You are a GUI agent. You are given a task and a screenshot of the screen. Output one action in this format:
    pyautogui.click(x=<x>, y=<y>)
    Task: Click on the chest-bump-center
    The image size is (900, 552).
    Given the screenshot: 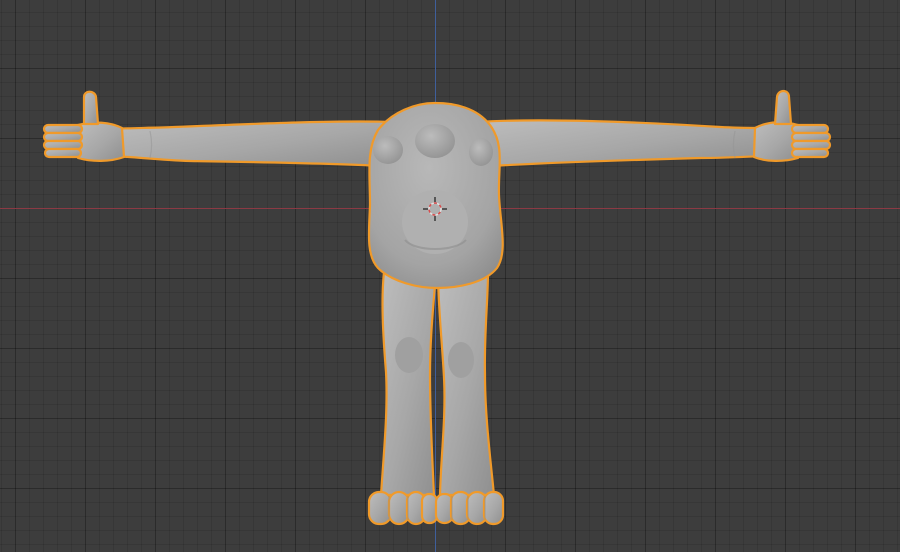 What is the action you would take?
    pyautogui.click(x=435, y=141)
    